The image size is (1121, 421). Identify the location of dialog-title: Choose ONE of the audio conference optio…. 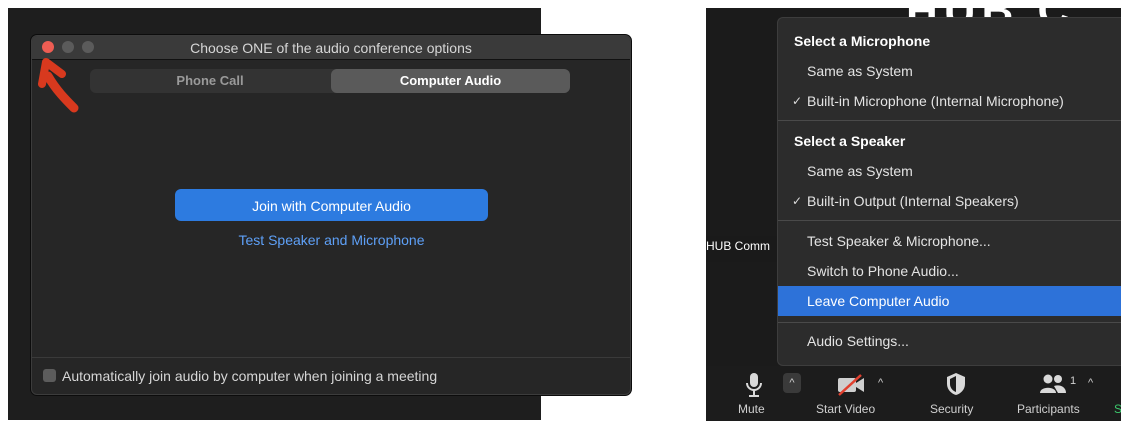
(331, 48).